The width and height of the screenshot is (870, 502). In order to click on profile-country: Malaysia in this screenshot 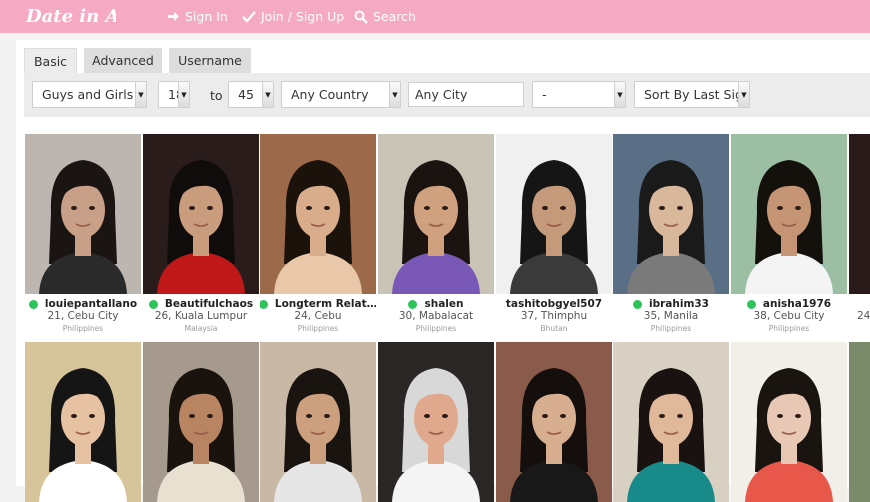, I will do `click(201, 328)`.